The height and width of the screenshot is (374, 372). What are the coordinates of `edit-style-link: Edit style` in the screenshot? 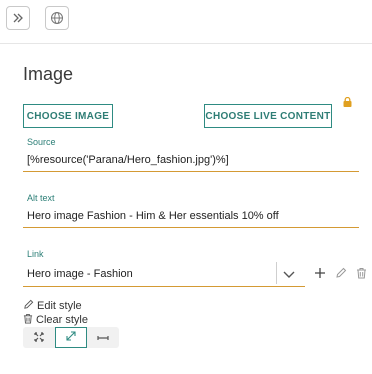 It's located at (52, 306).